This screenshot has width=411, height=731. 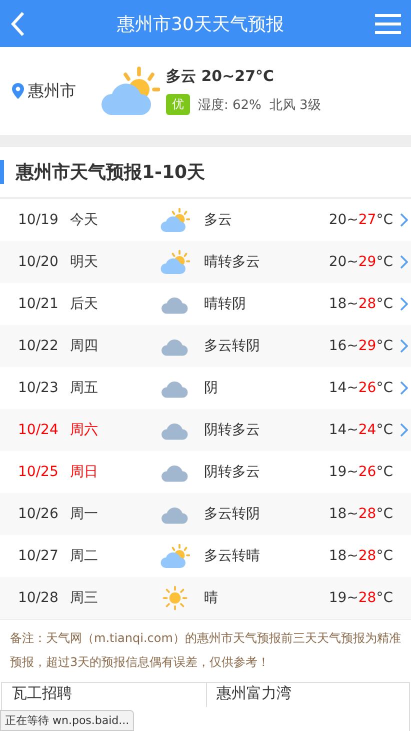 I want to click on temperature-range: 14~24°C, so click(x=360, y=430).